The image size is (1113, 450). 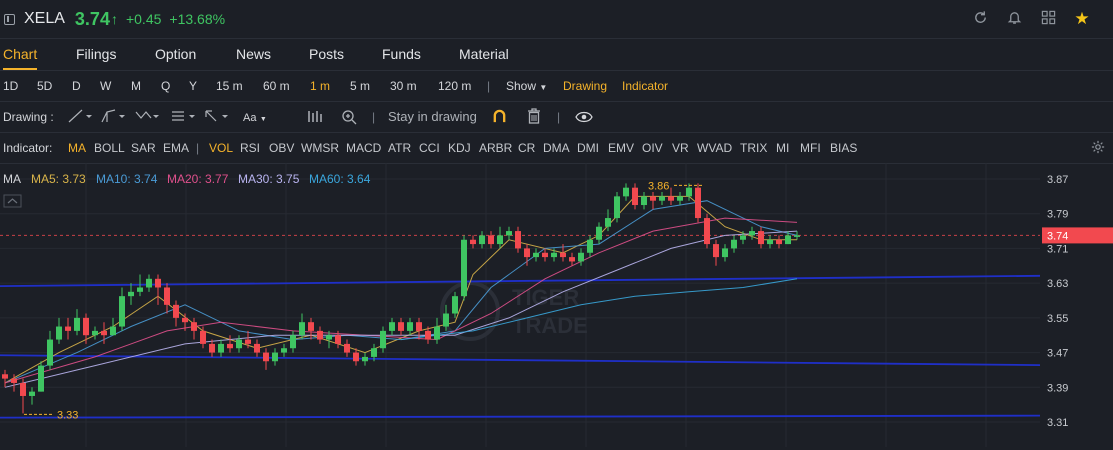 I want to click on indicator-macd: MACD, so click(x=363, y=148).